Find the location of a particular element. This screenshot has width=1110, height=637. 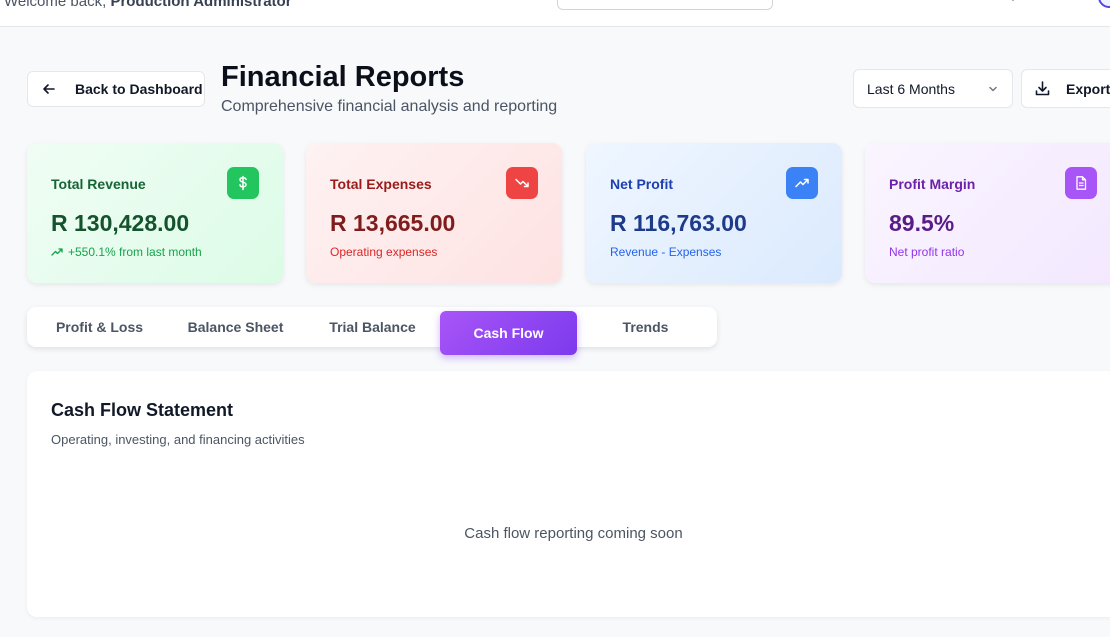

export-button: Export is located at coordinates (1065, 88).